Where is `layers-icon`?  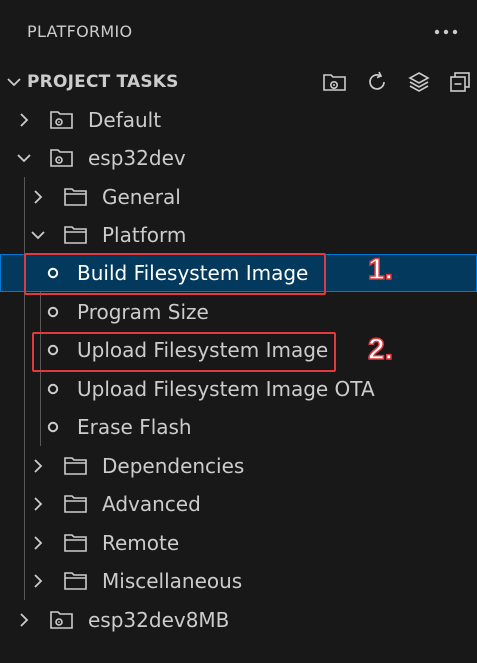
layers-icon is located at coordinates (419, 82).